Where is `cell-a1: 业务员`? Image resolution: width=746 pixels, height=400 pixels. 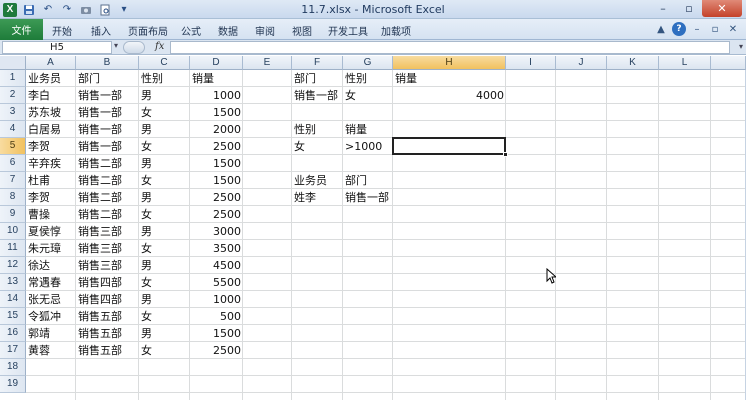
cell-a1: 业务员 is located at coordinates (51, 78).